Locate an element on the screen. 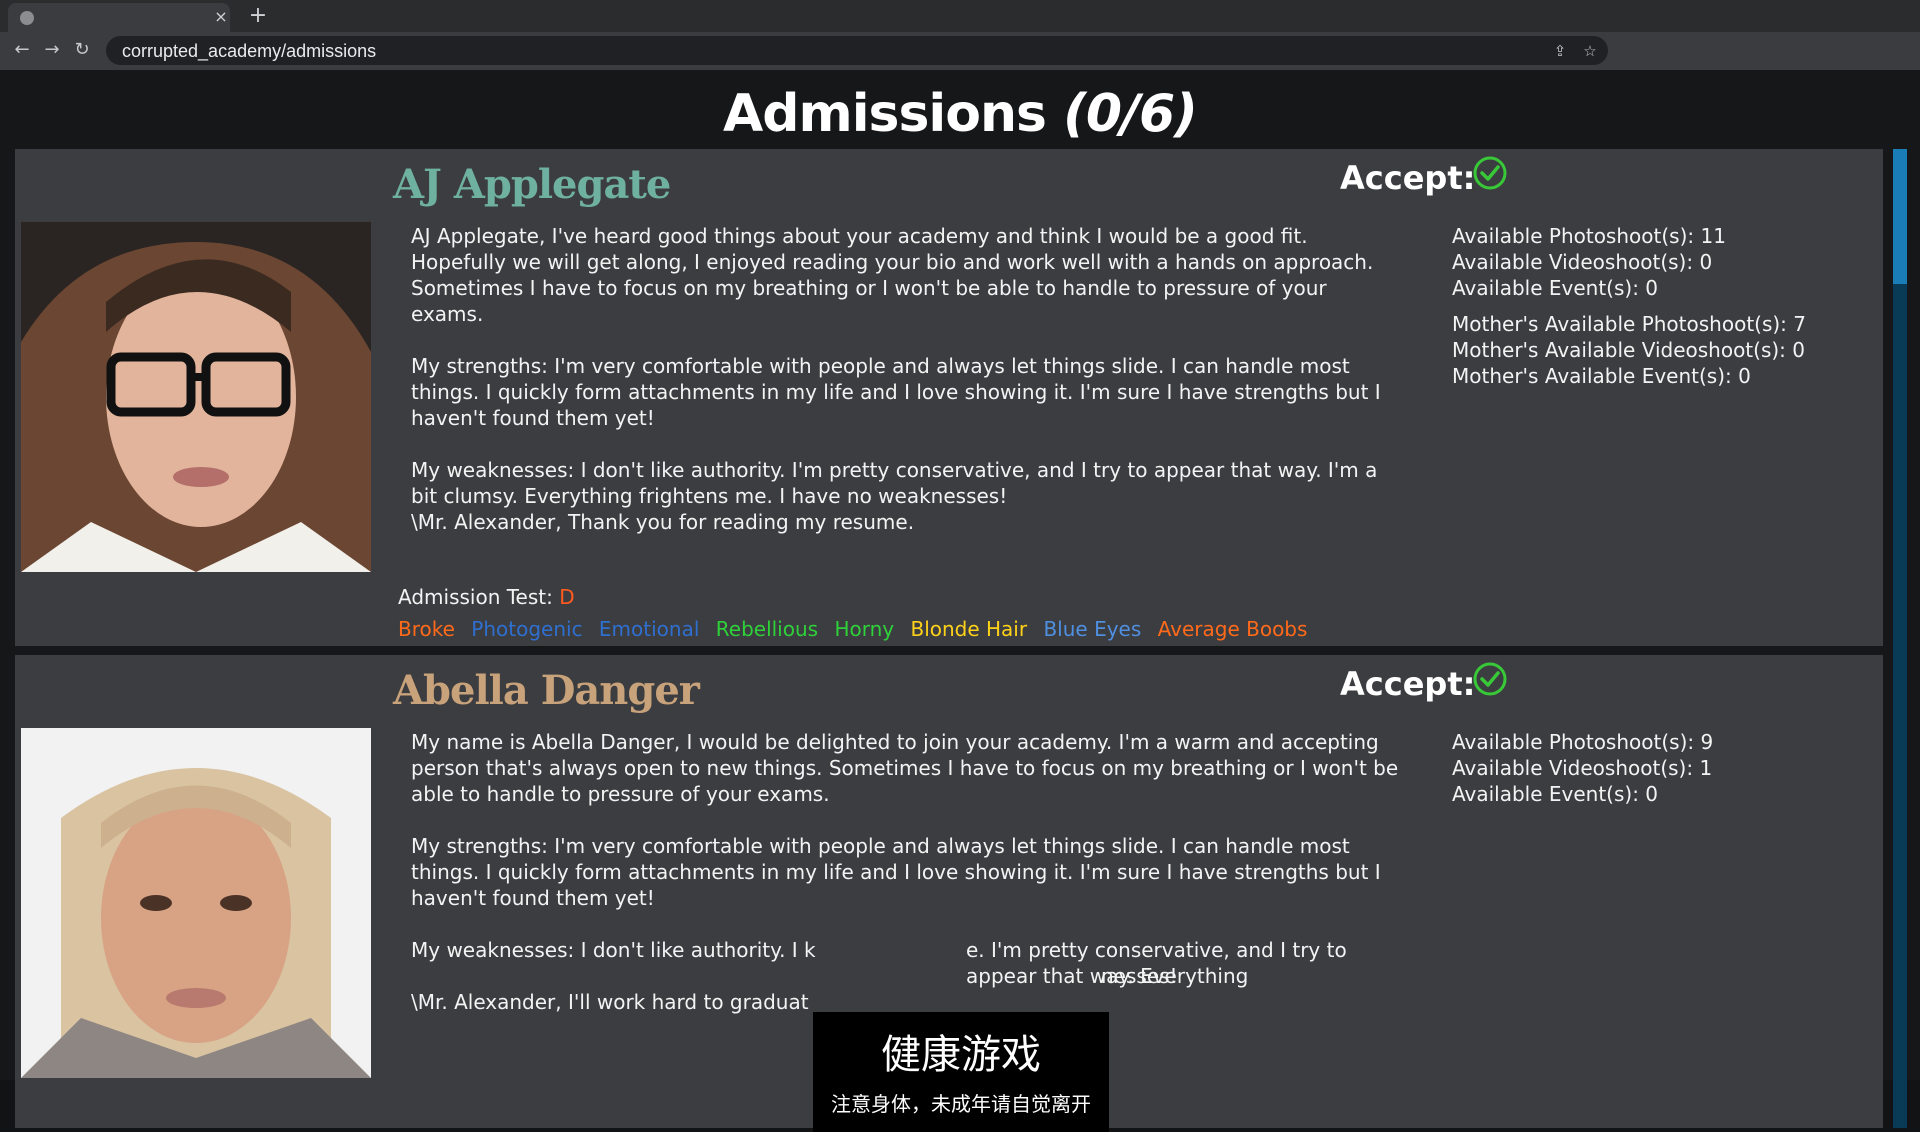  trait-tag: Average Boobs is located at coordinates (1232, 629).